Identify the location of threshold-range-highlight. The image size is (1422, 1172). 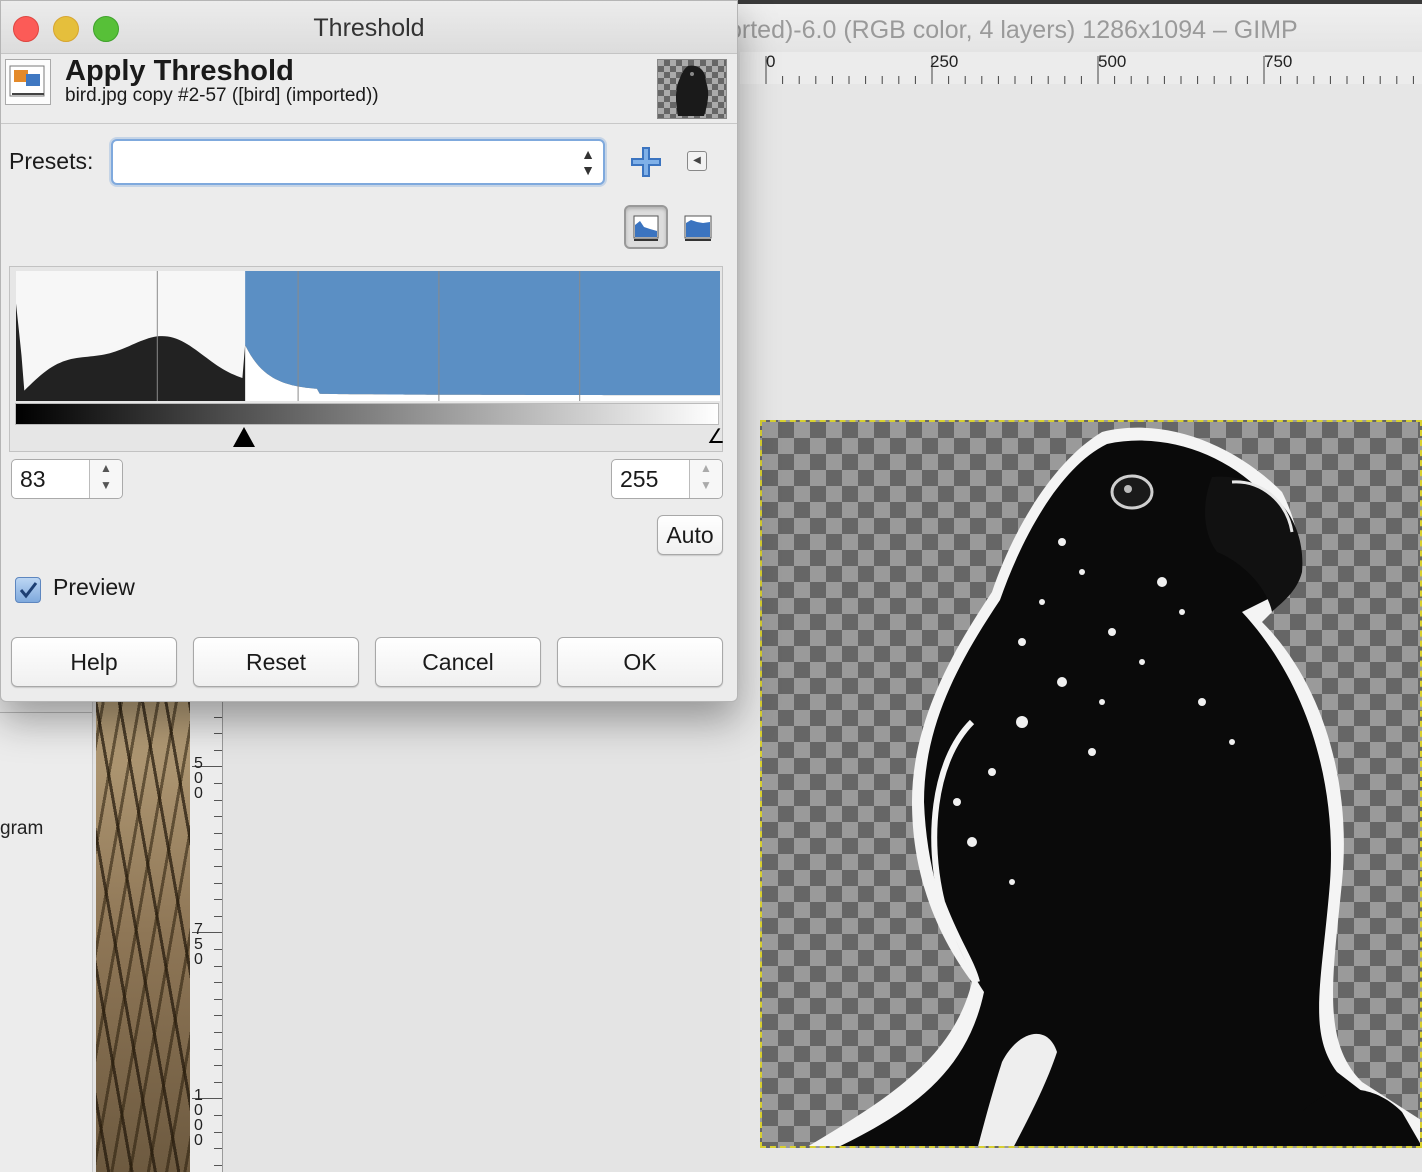
(482, 336).